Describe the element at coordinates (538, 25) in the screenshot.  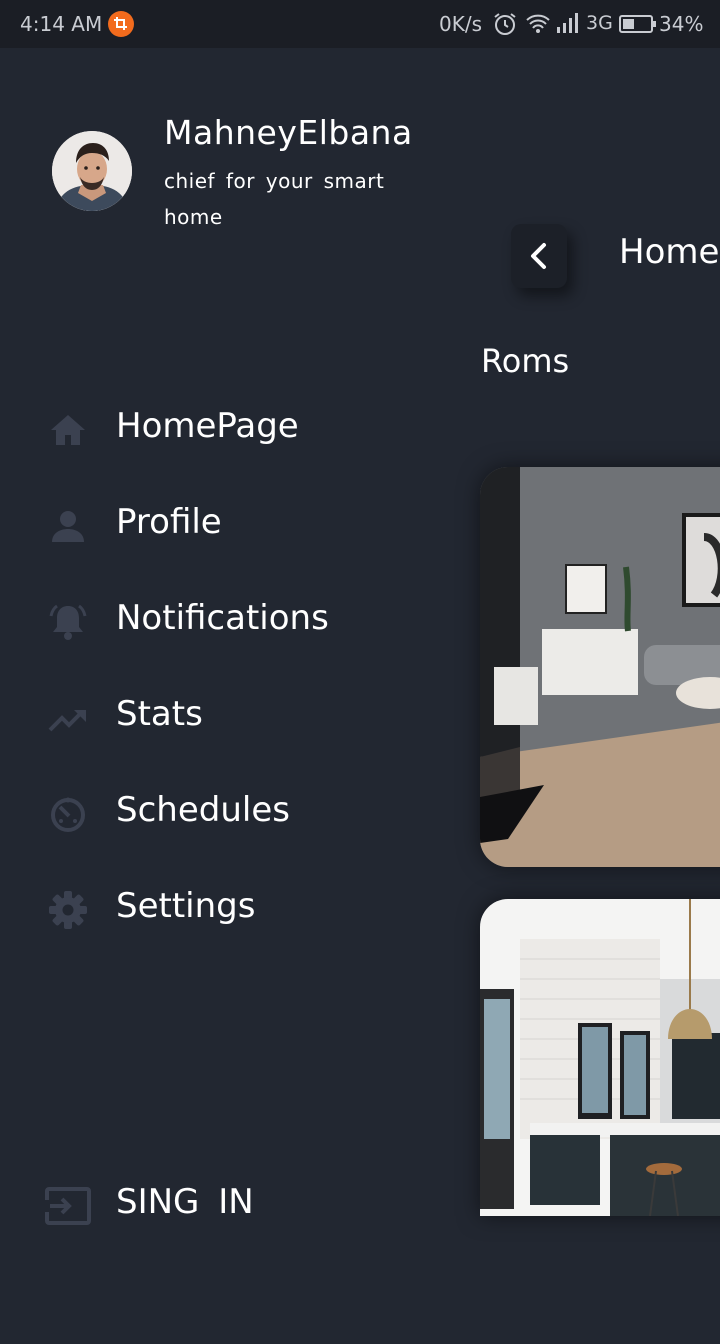
I see `wifi-icon` at that location.